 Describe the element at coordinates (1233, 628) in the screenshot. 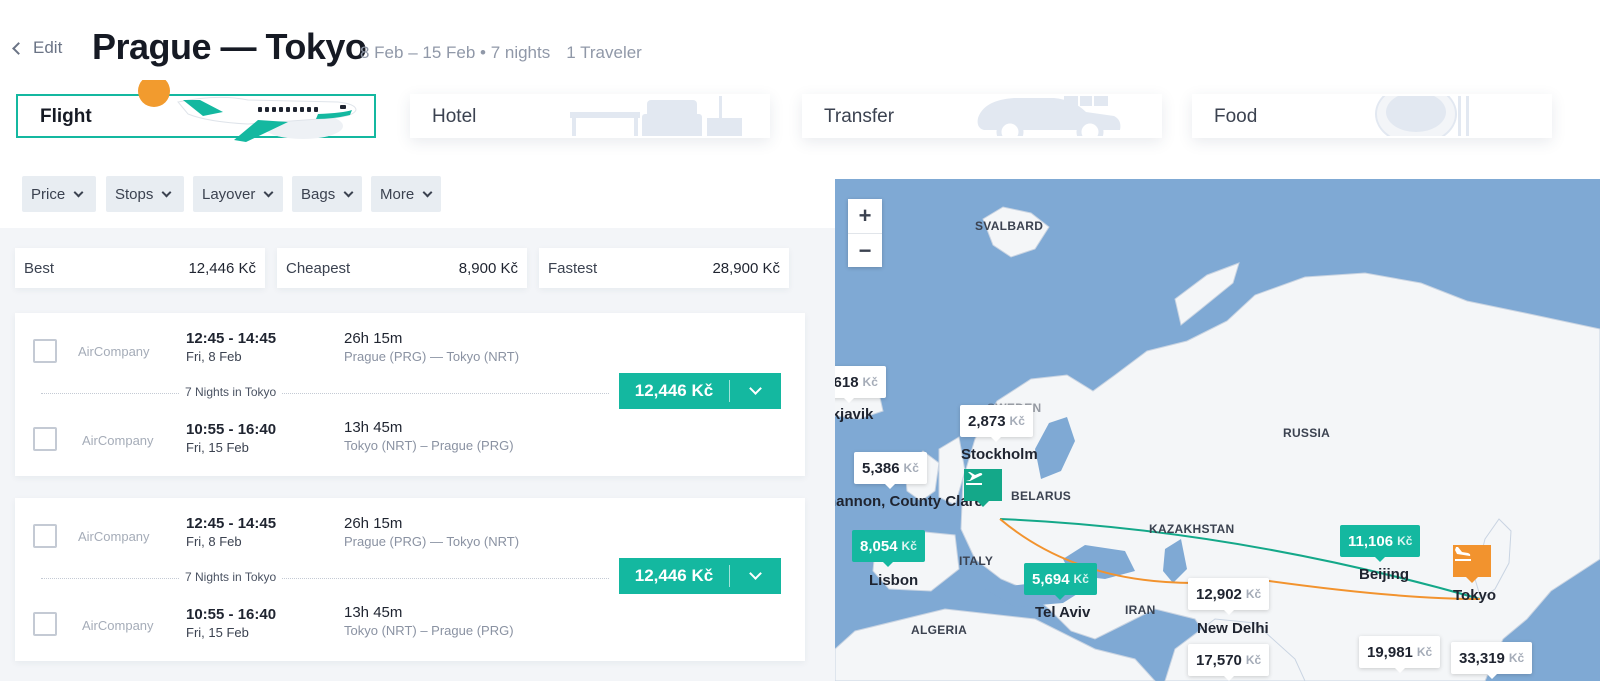

I see `city-label: New Delhi` at that location.